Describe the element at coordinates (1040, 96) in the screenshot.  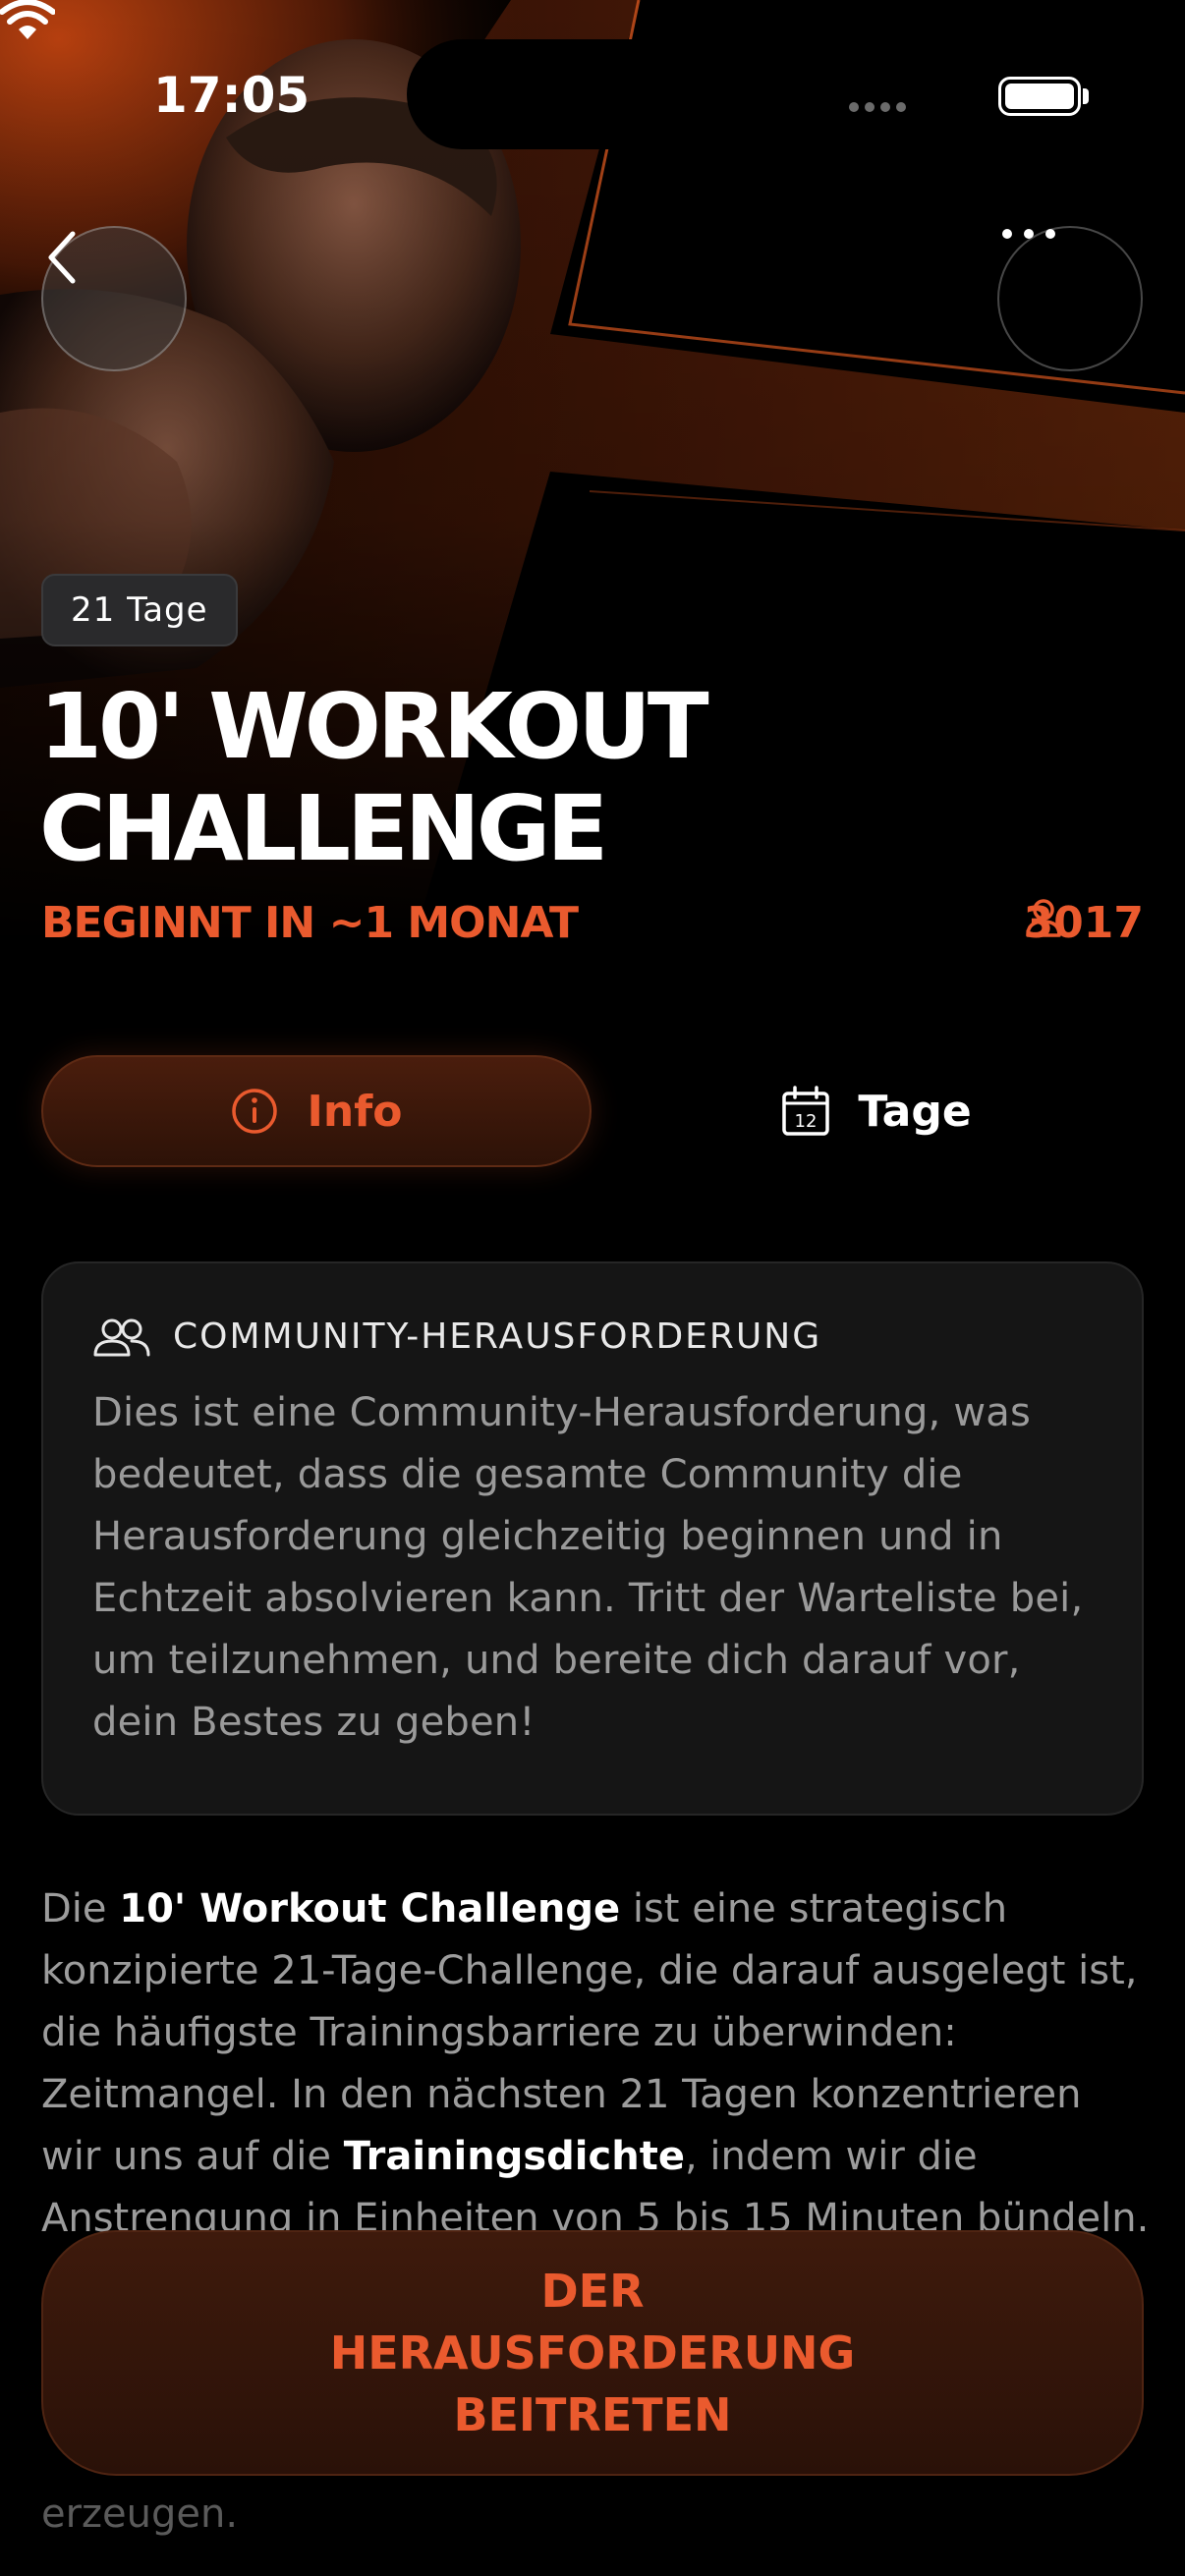
I see `battery-icon` at that location.